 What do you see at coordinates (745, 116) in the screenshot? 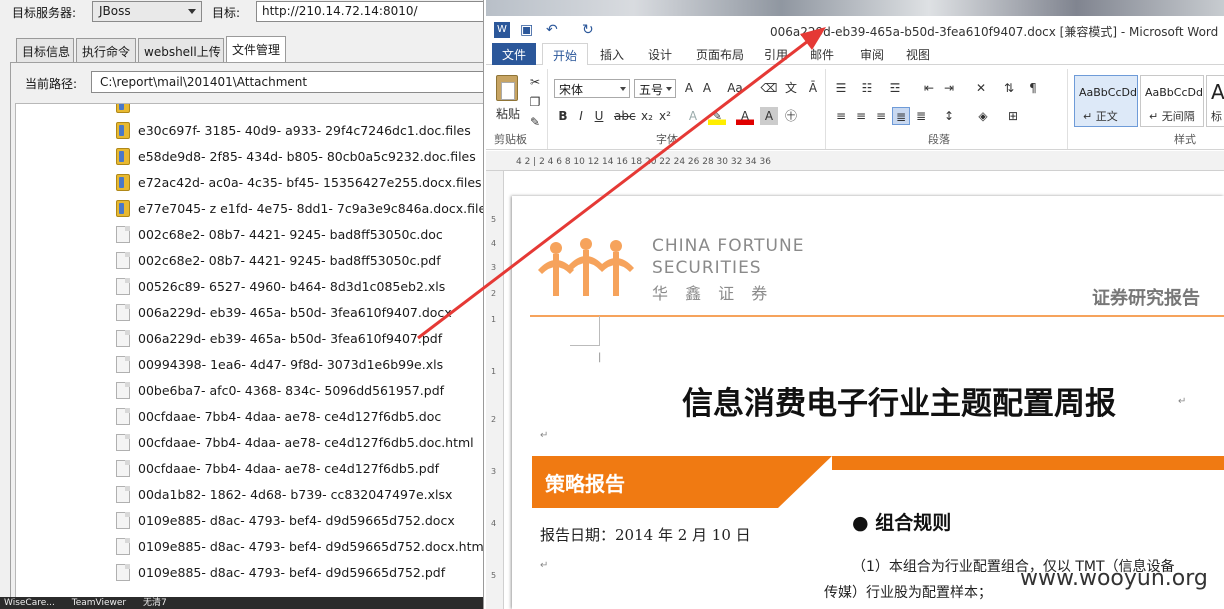
I see `font-color-icon: A` at bounding box center [745, 116].